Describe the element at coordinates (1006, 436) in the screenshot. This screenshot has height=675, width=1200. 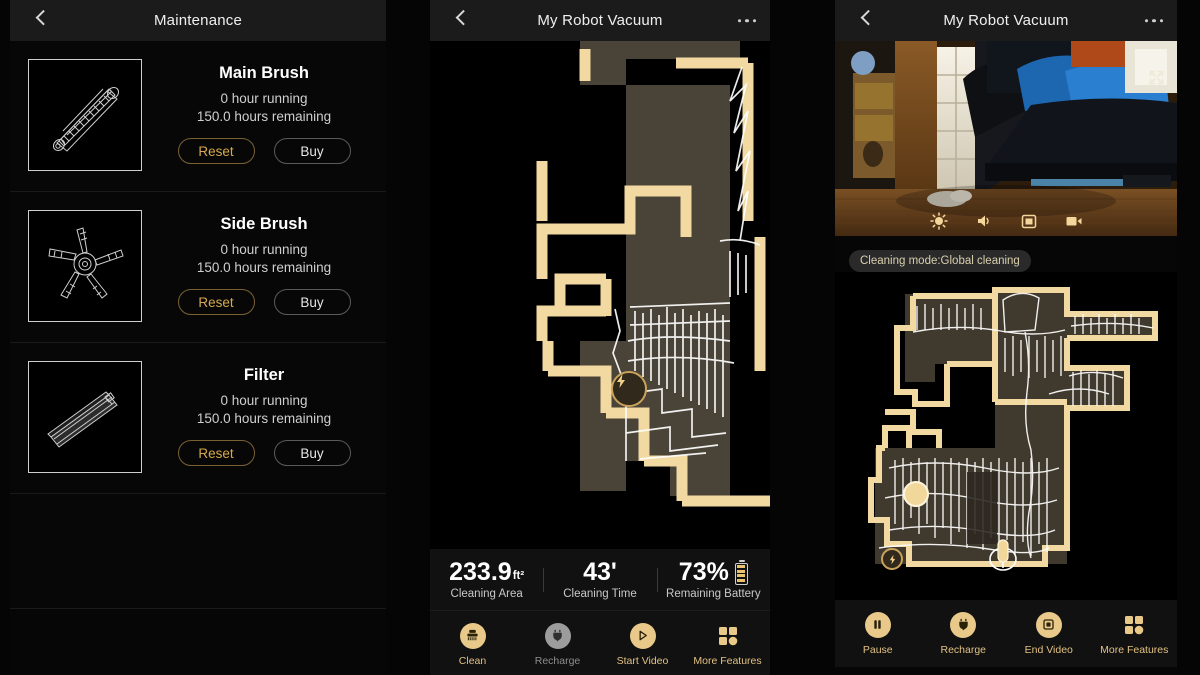
I see `map-canvas-full` at that location.